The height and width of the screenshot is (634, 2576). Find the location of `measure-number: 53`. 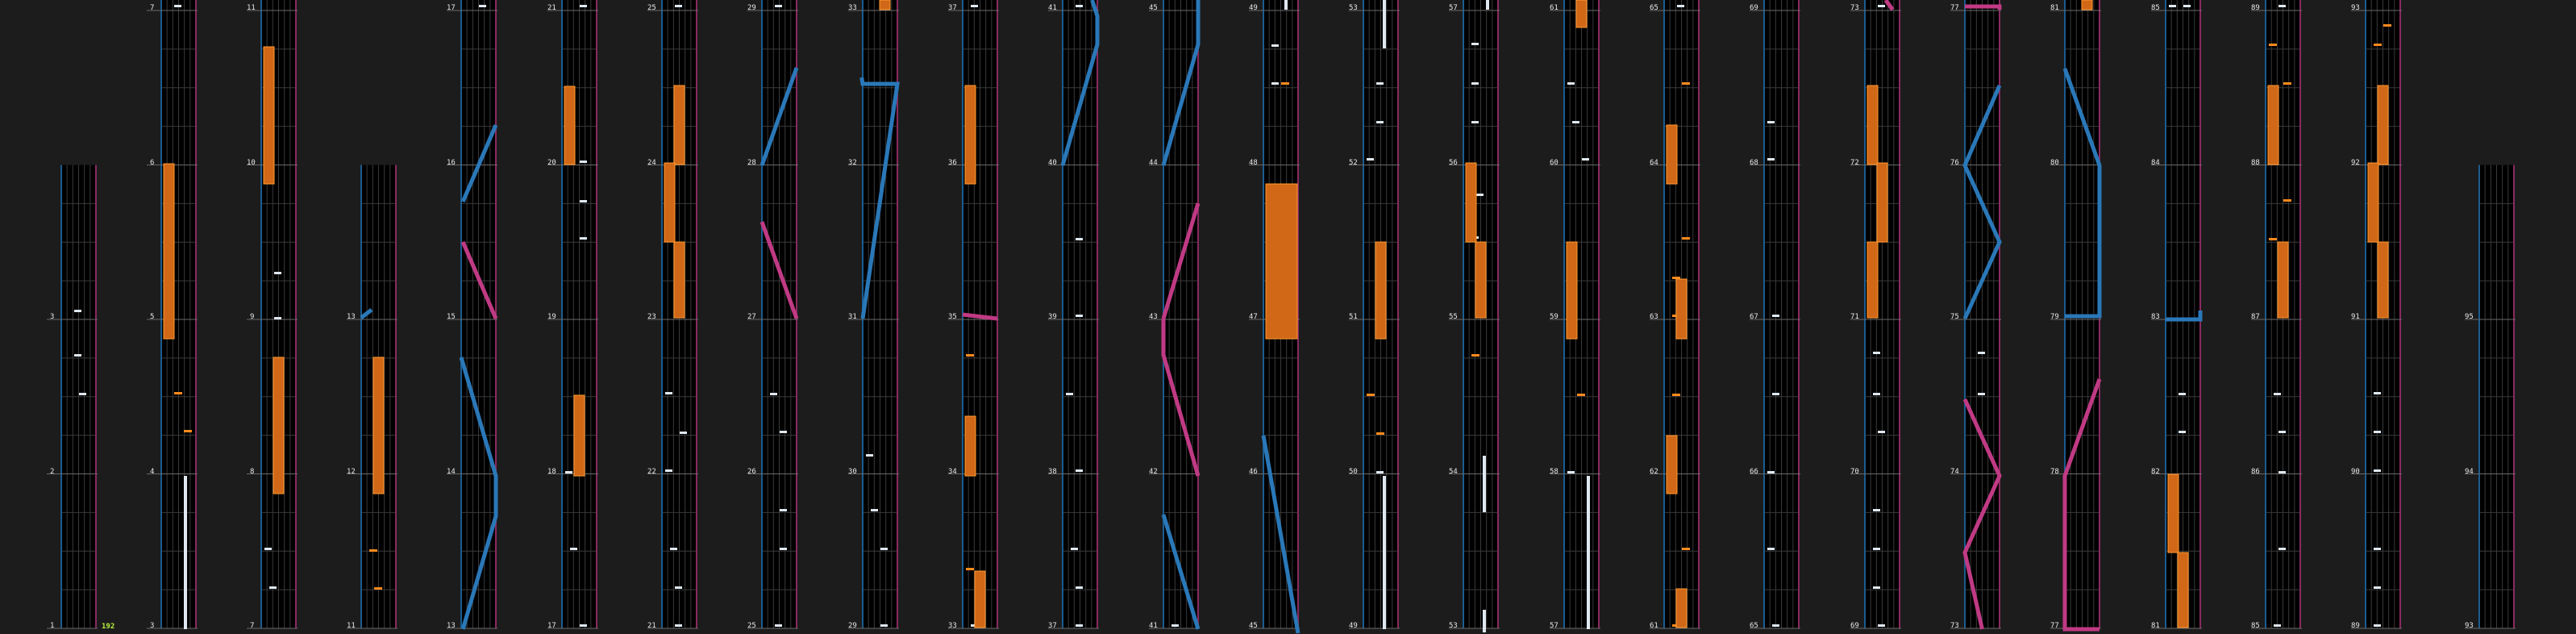

measure-number: 53 is located at coordinates (1453, 626).